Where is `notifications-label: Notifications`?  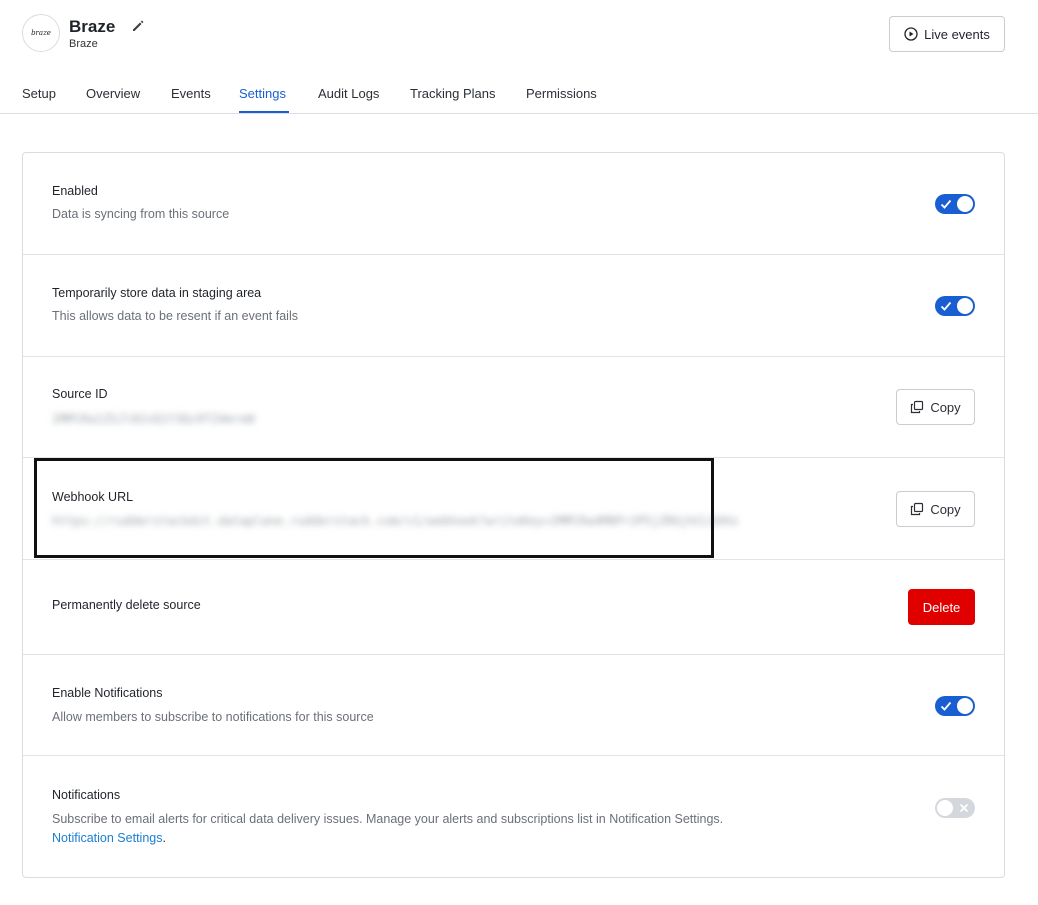
notifications-label: Notifications is located at coordinates (86, 795).